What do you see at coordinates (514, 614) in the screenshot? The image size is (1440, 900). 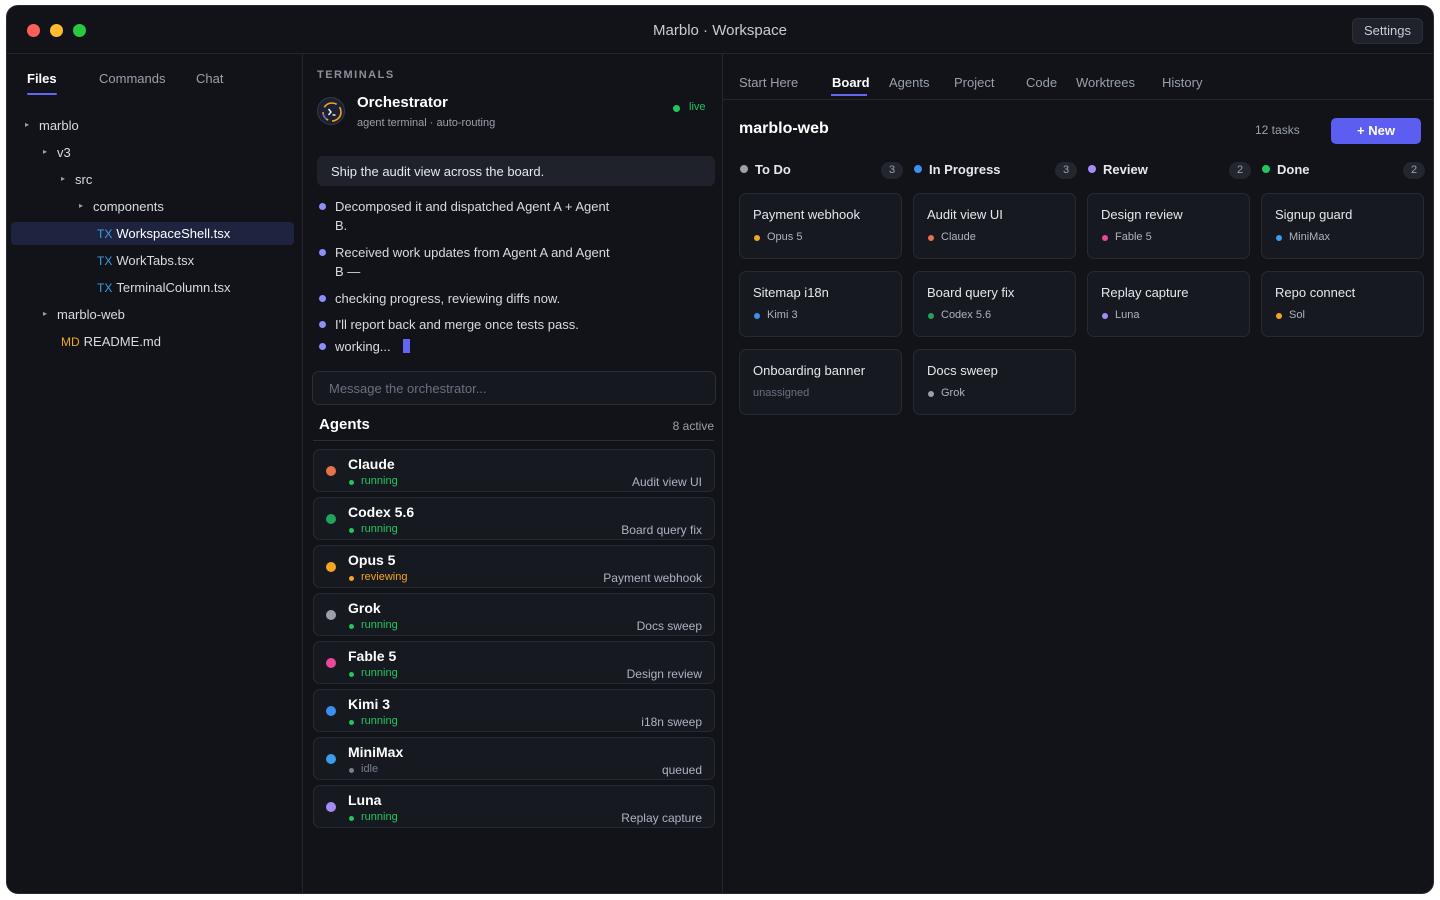 I see `agent-card: Grok running Docs sweep` at bounding box center [514, 614].